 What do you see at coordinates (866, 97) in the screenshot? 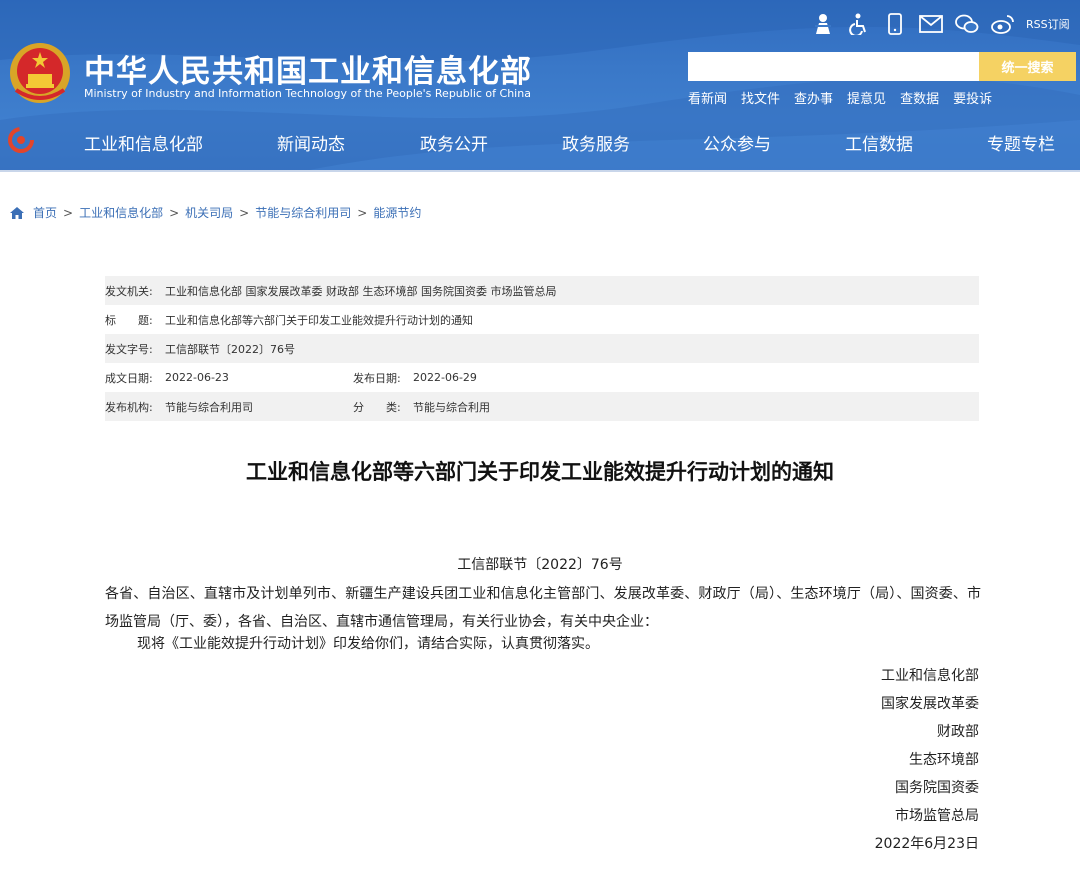
I see `quick-link-feedback: 提意见` at bounding box center [866, 97].